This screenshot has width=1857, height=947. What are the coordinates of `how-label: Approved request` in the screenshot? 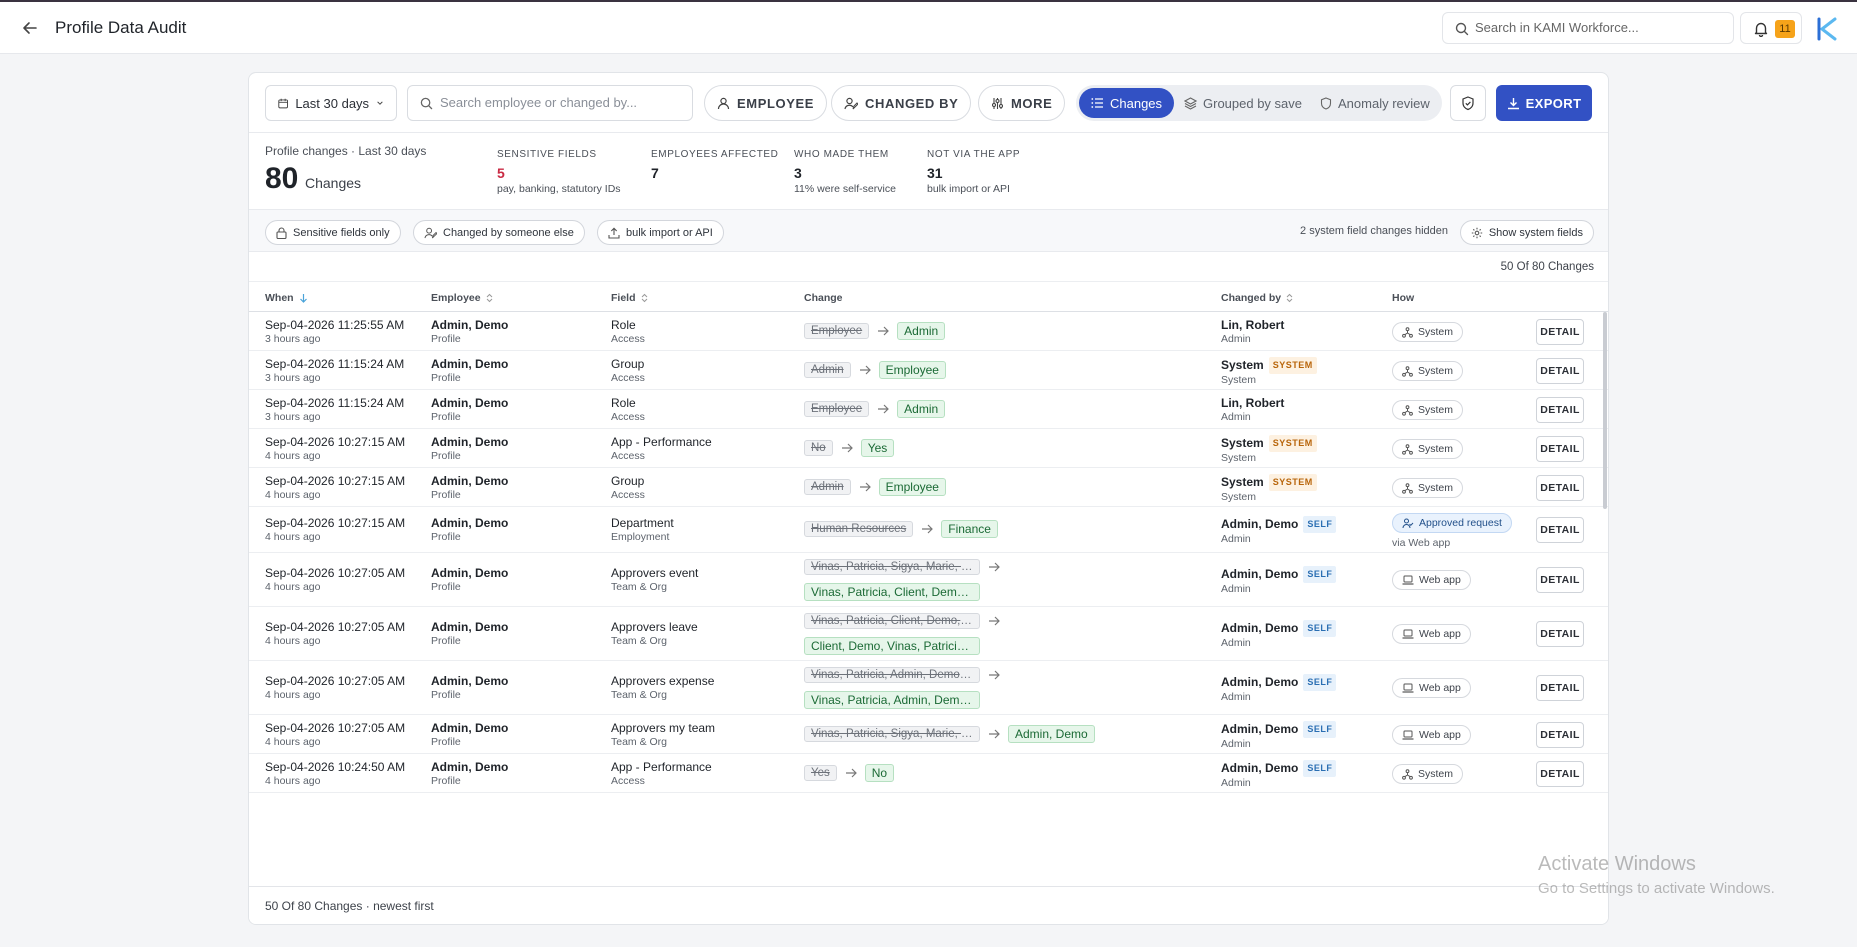 It's located at (1460, 523).